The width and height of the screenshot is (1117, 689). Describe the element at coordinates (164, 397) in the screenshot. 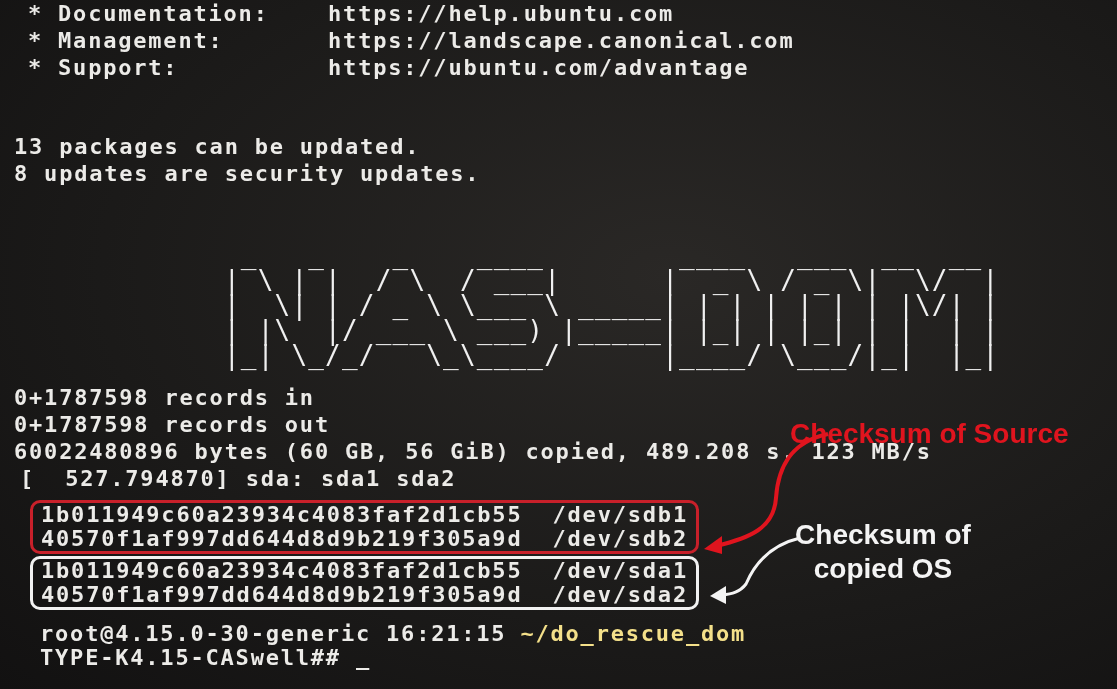

I see `terminal-line: 0+1787598 records in` at that location.